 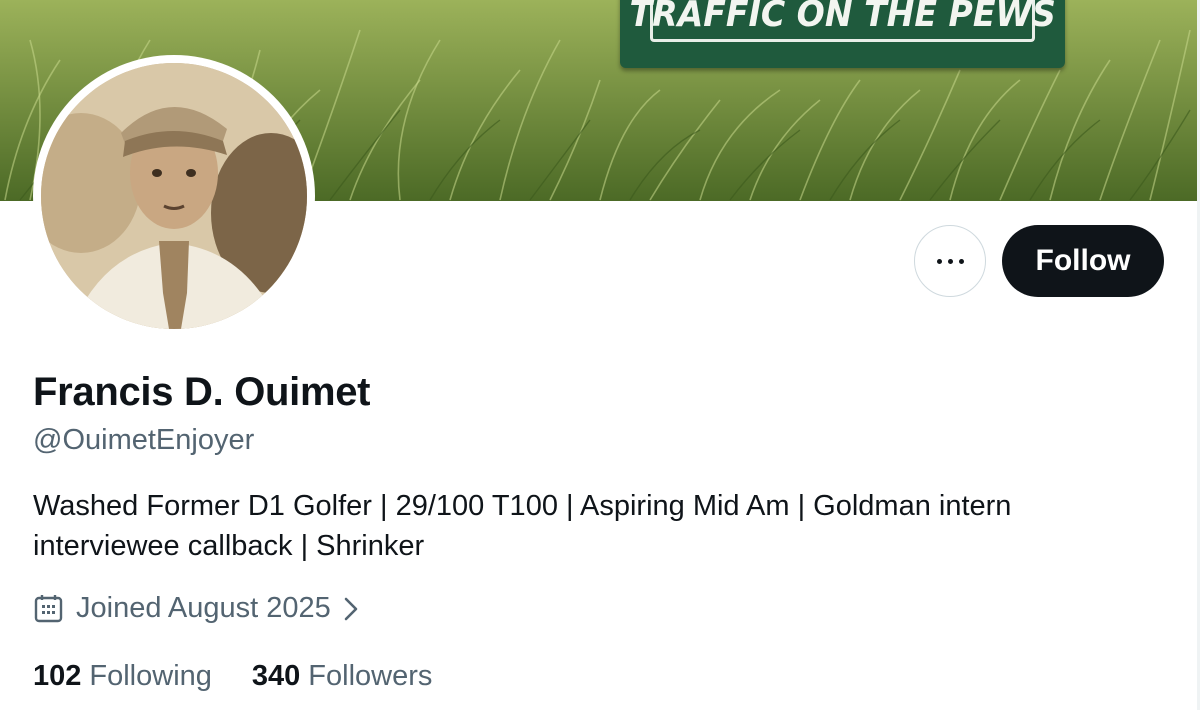 I want to click on more-horizontal-icon, so click(x=939, y=261).